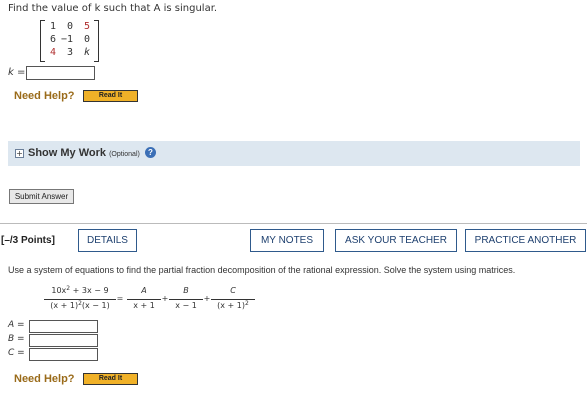  What do you see at coordinates (525, 240) in the screenshot?
I see `practice-another-button: PRACTICE ANOTHER` at bounding box center [525, 240].